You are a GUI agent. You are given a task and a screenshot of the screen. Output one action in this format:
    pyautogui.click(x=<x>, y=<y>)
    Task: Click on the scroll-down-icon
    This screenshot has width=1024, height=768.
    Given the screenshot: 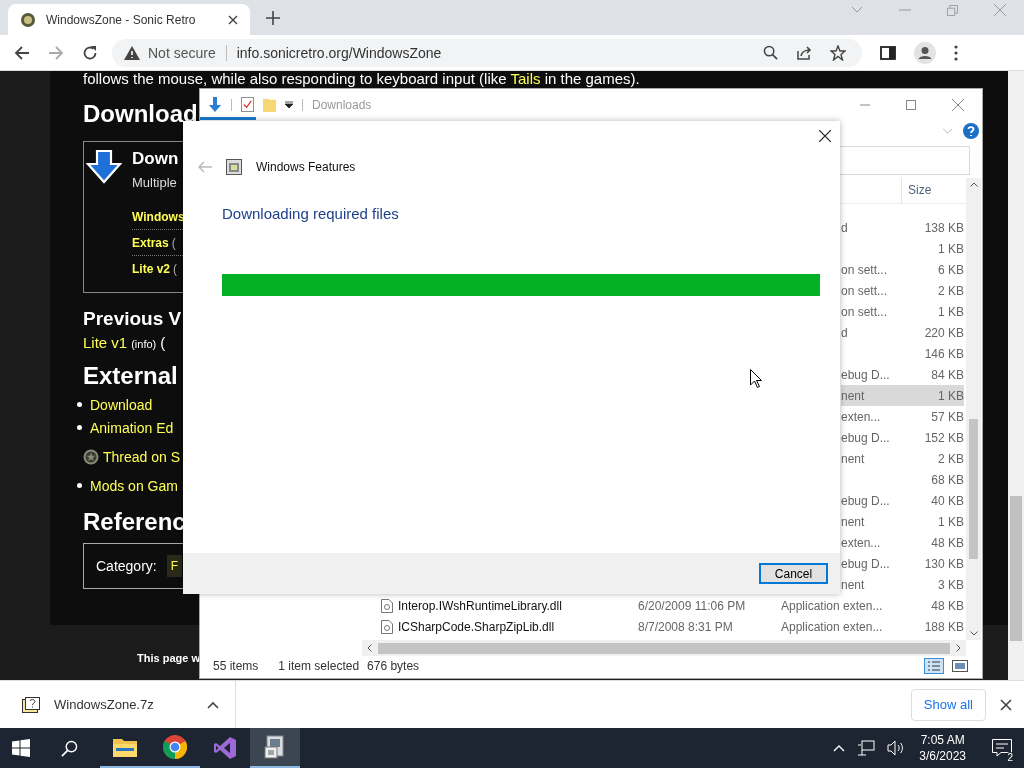 What is the action you would take?
    pyautogui.click(x=973, y=633)
    